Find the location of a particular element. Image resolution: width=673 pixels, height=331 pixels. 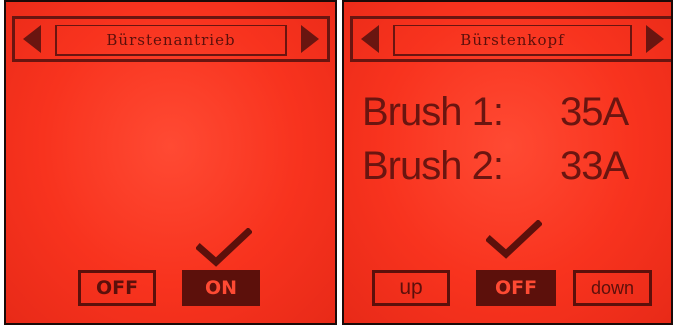

brush-1-label: Brush 1: is located at coordinates (433, 112).